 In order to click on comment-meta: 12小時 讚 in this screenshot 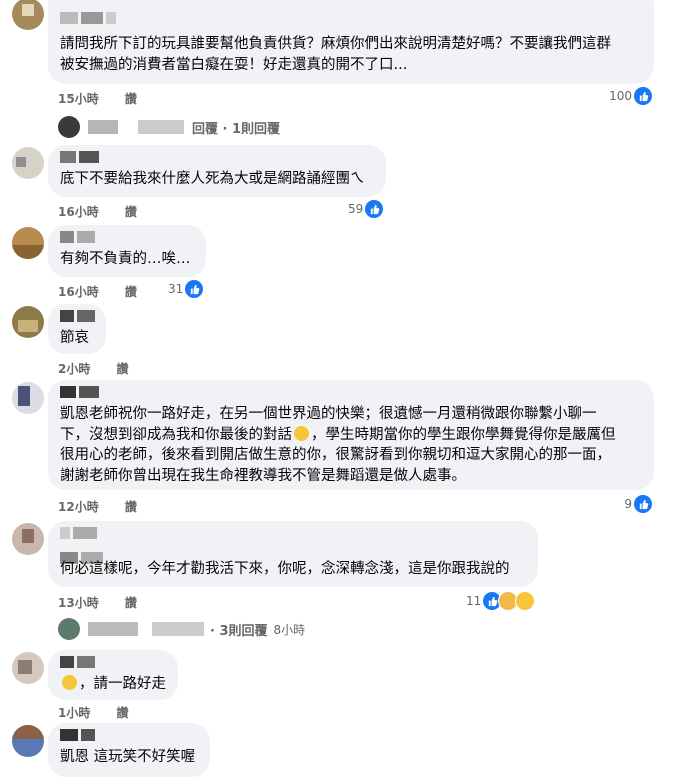, I will do `click(108, 506)`.